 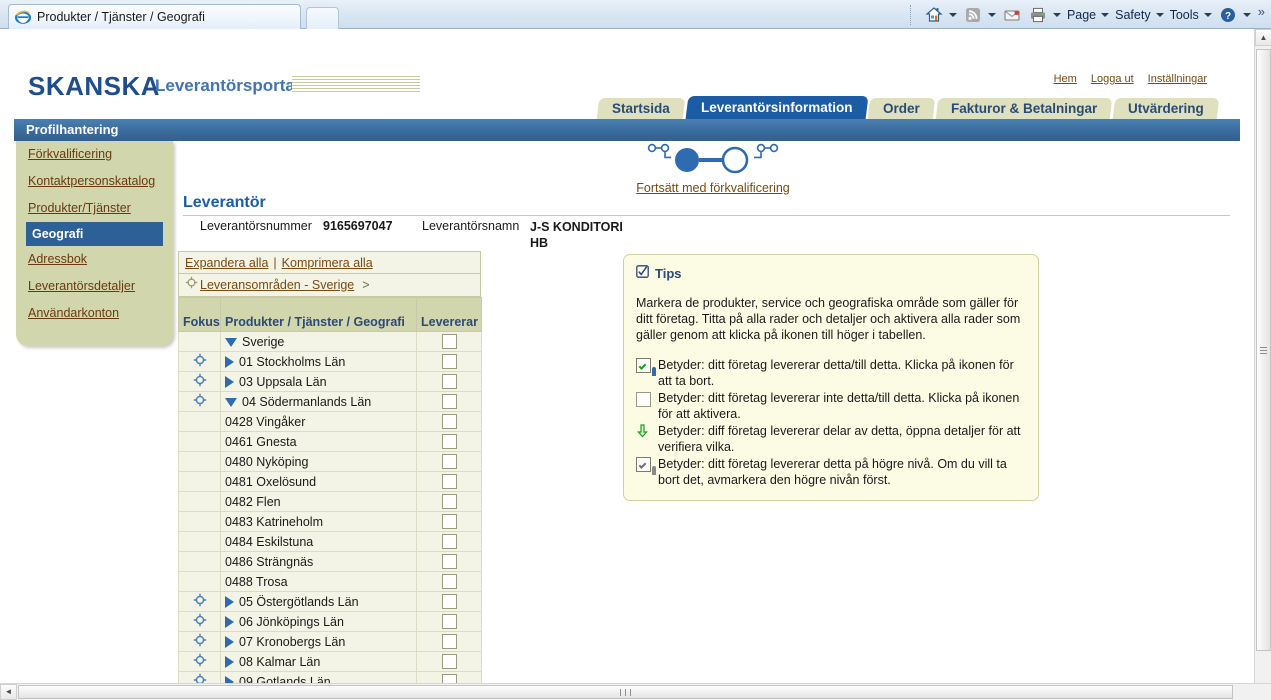 What do you see at coordinates (1261, 11) in the screenshot?
I see `overflow-chevron-icon: »` at bounding box center [1261, 11].